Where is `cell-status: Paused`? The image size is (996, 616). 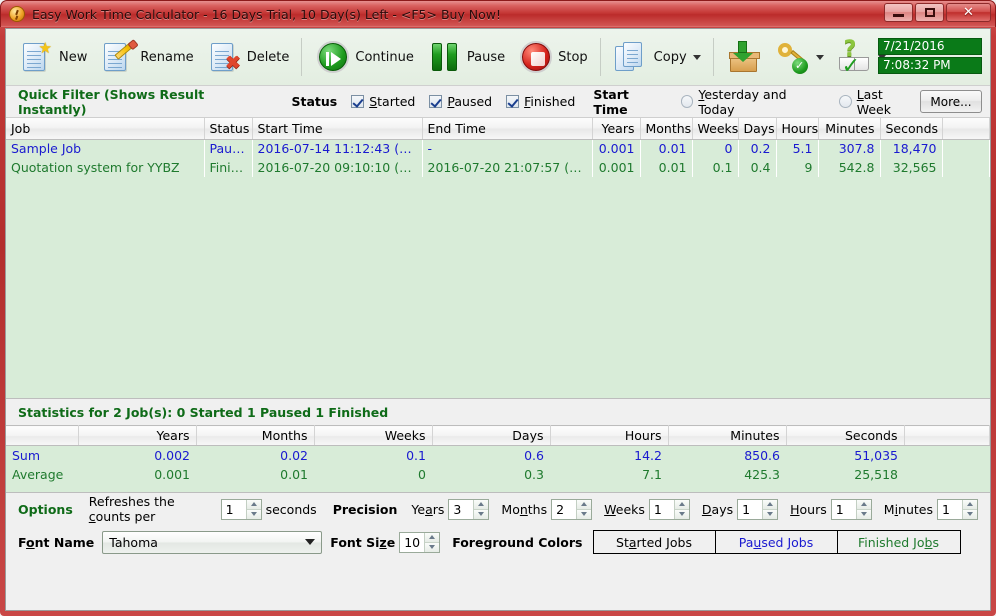
cell-status: Paused is located at coordinates (228, 148).